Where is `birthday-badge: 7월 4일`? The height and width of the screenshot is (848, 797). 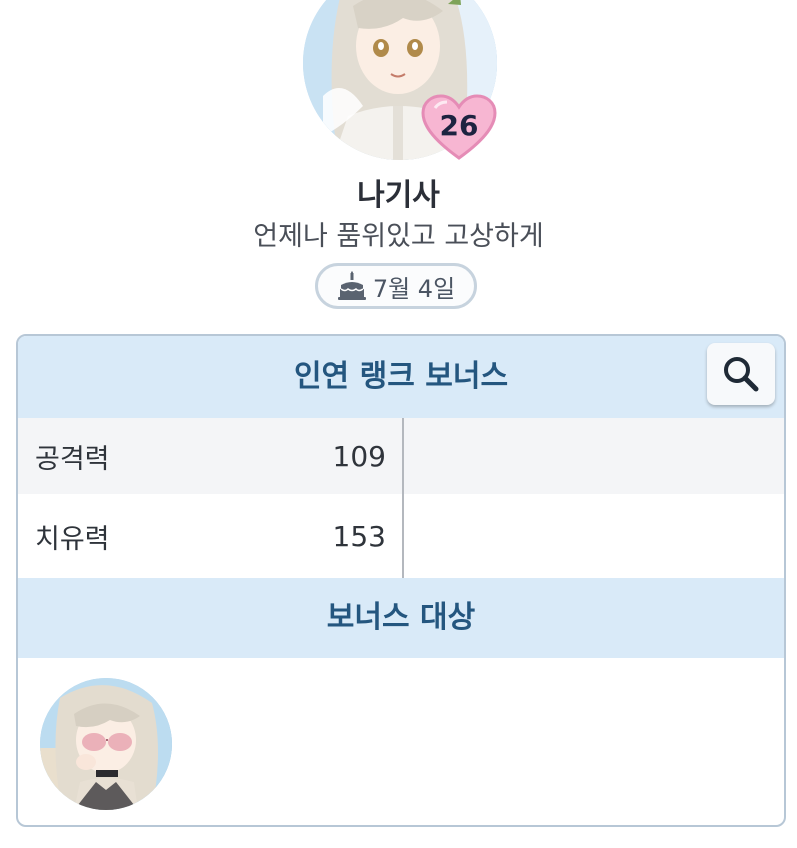 birthday-badge: 7월 4일 is located at coordinates (396, 286).